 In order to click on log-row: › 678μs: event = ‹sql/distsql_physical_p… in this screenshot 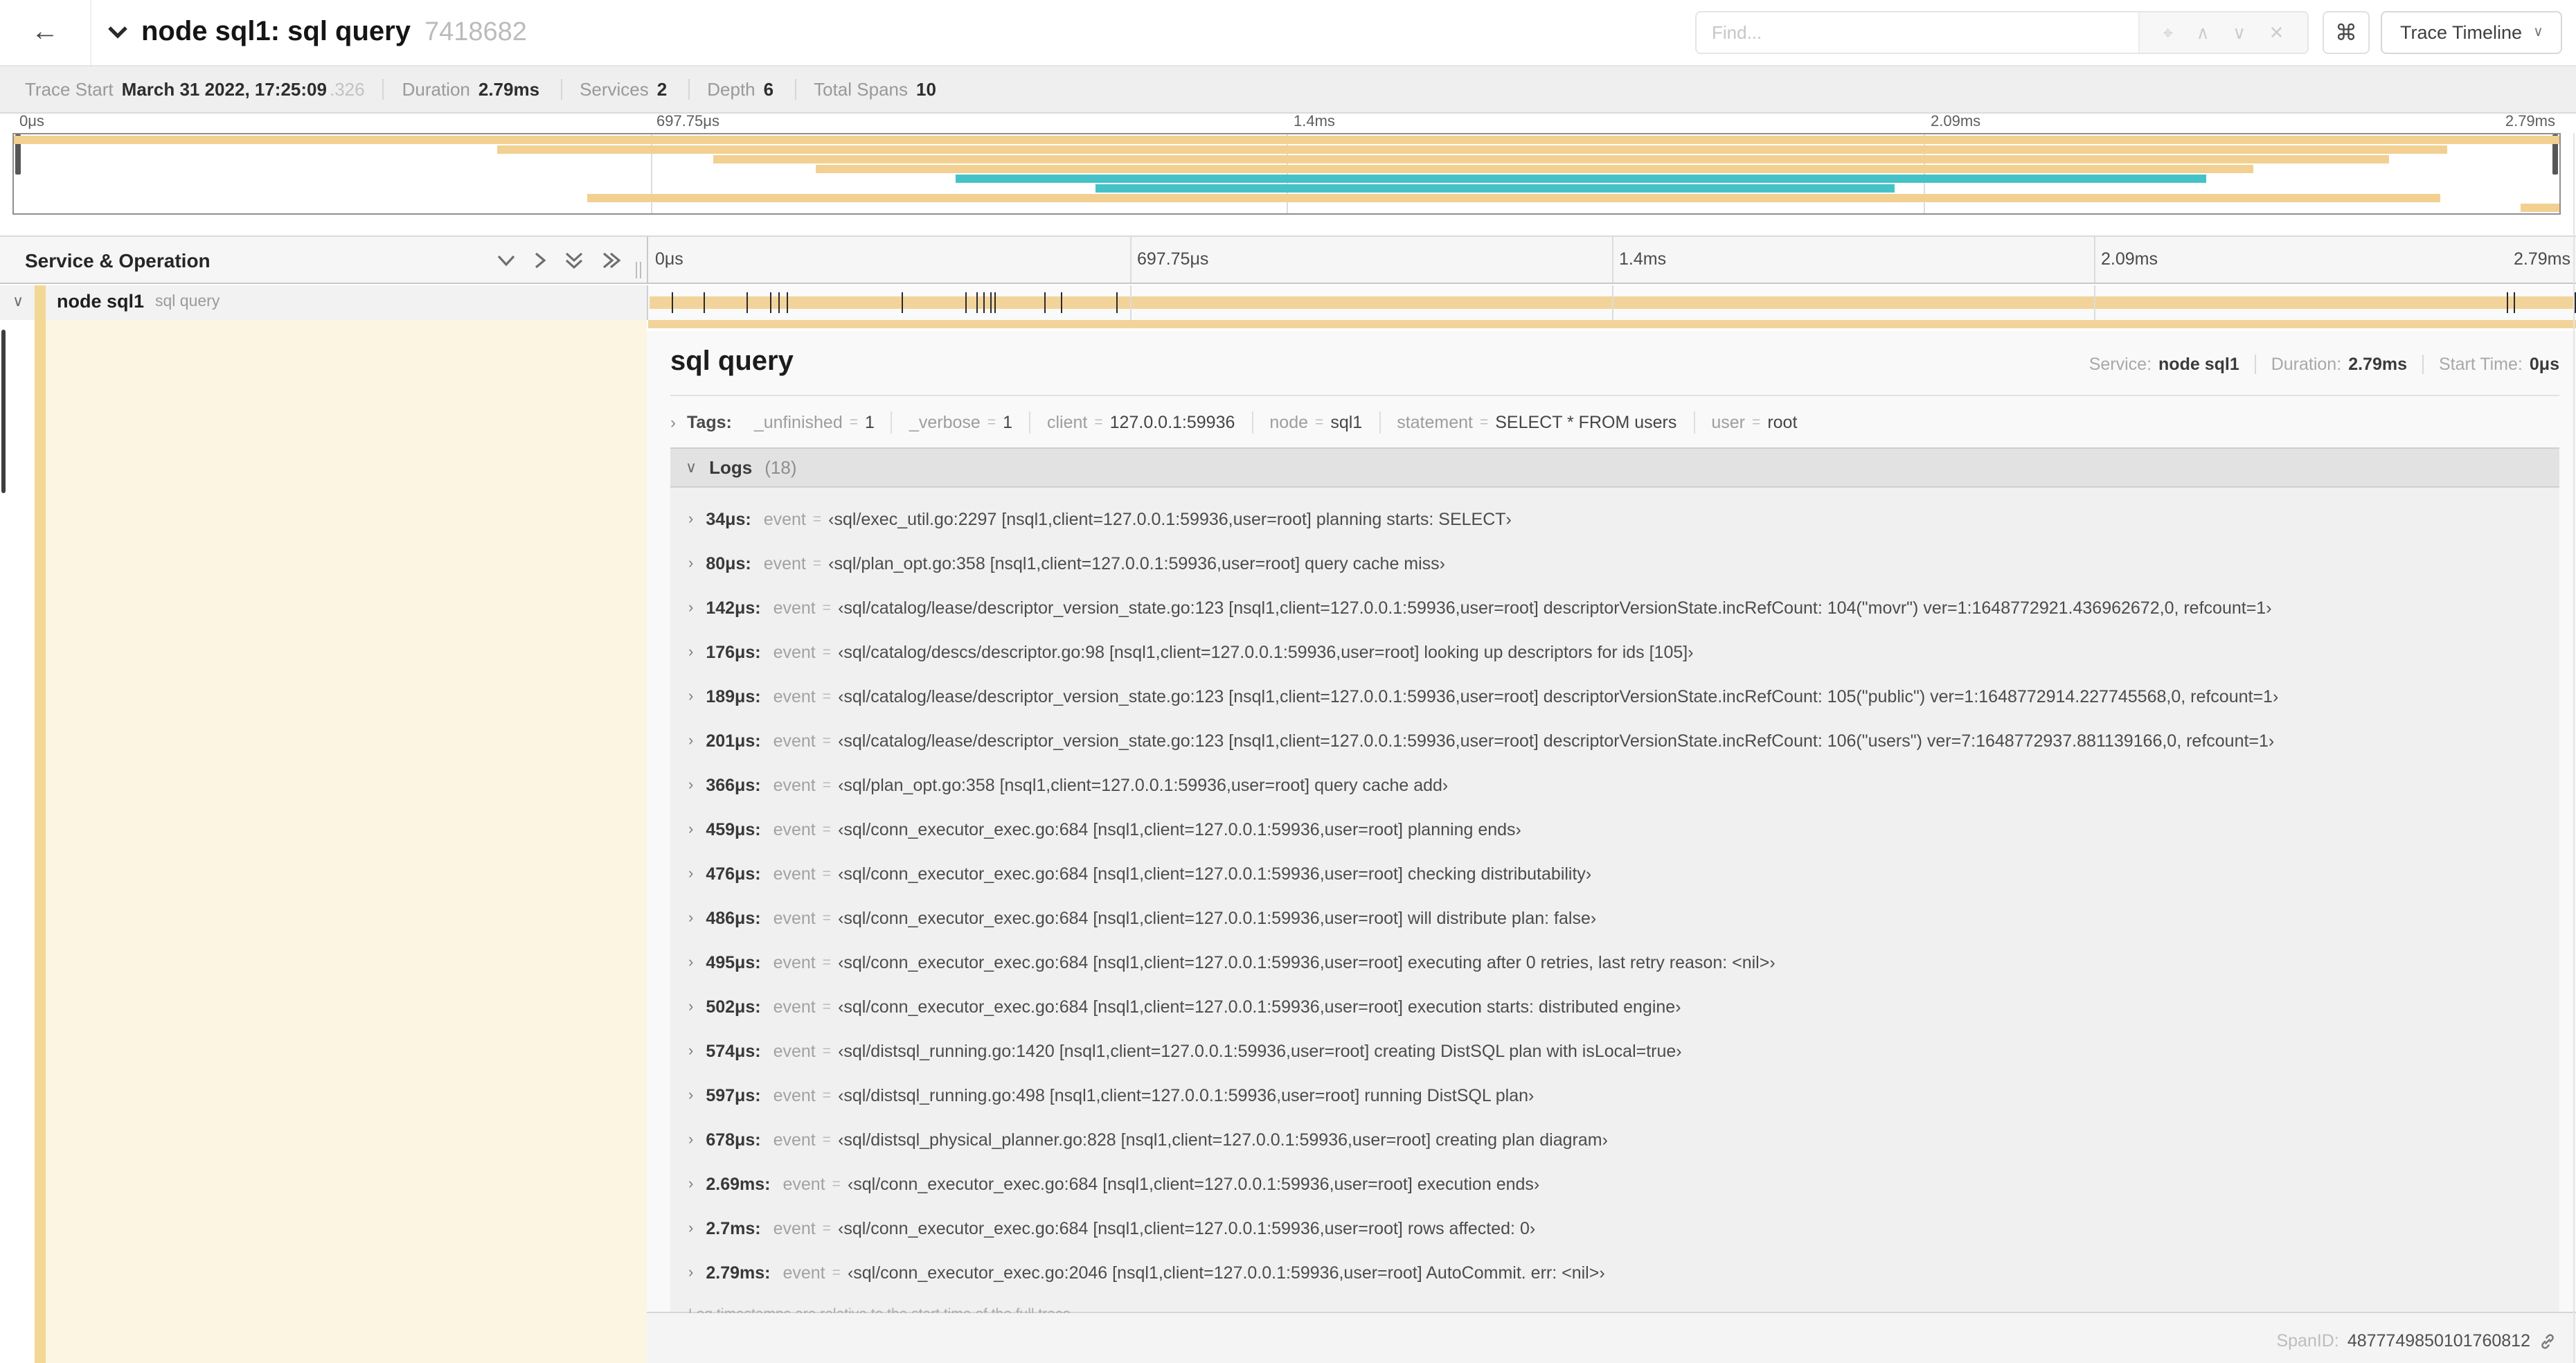, I will do `click(1615, 1140)`.